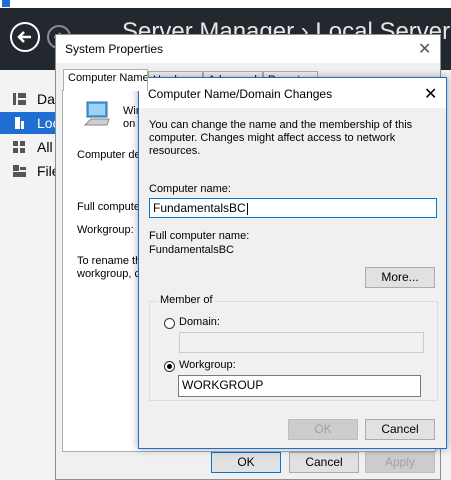 The height and width of the screenshot is (480, 451). What do you see at coordinates (31, 275) in the screenshot?
I see `server-manager-nav: Das Loc All File` at bounding box center [31, 275].